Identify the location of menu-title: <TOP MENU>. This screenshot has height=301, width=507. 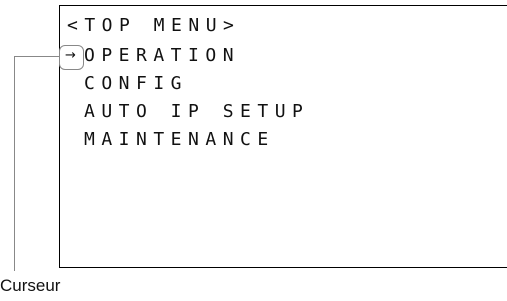
(154, 25).